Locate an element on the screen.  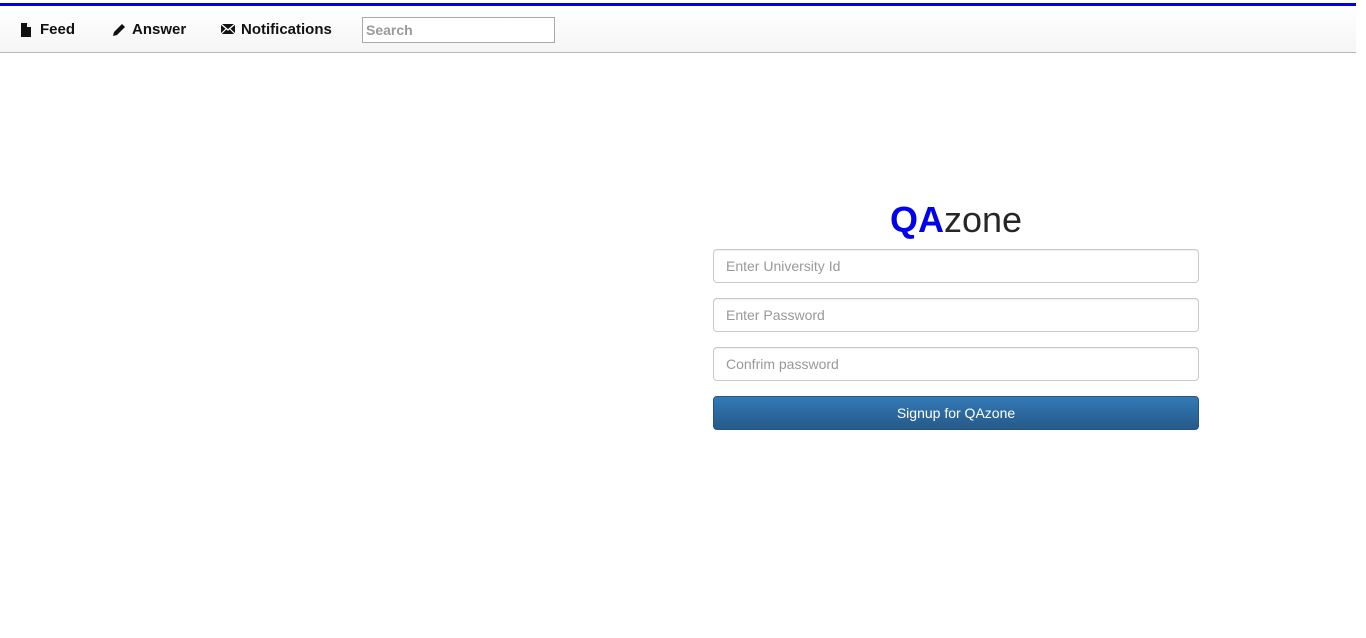
nav-feed-label: Feed is located at coordinates (58, 29).